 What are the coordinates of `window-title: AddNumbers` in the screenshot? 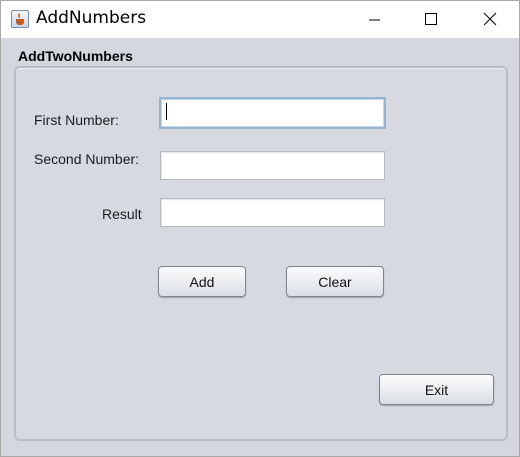 It's located at (91, 18).